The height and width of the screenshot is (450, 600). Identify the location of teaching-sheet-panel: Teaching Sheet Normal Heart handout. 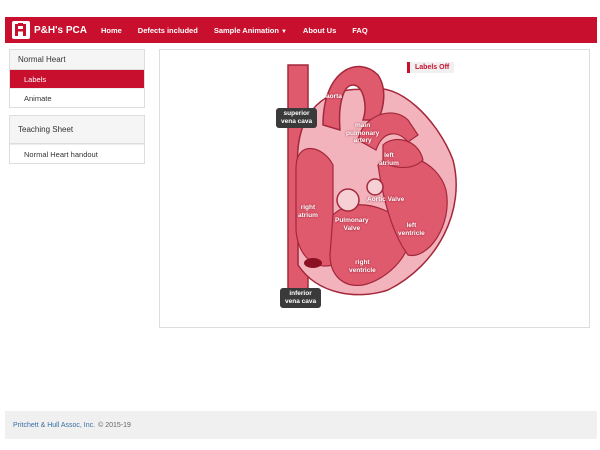
(77, 139).